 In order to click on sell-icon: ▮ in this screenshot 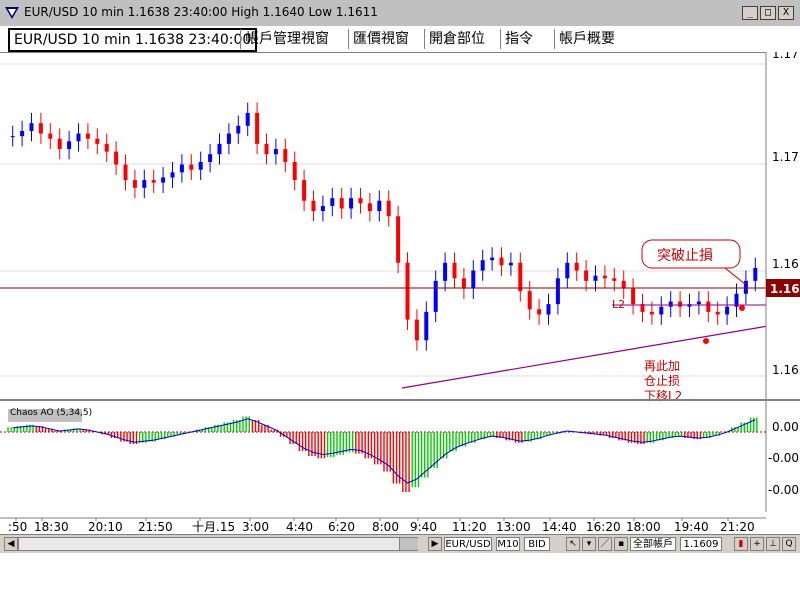, I will do `click(741, 544)`.